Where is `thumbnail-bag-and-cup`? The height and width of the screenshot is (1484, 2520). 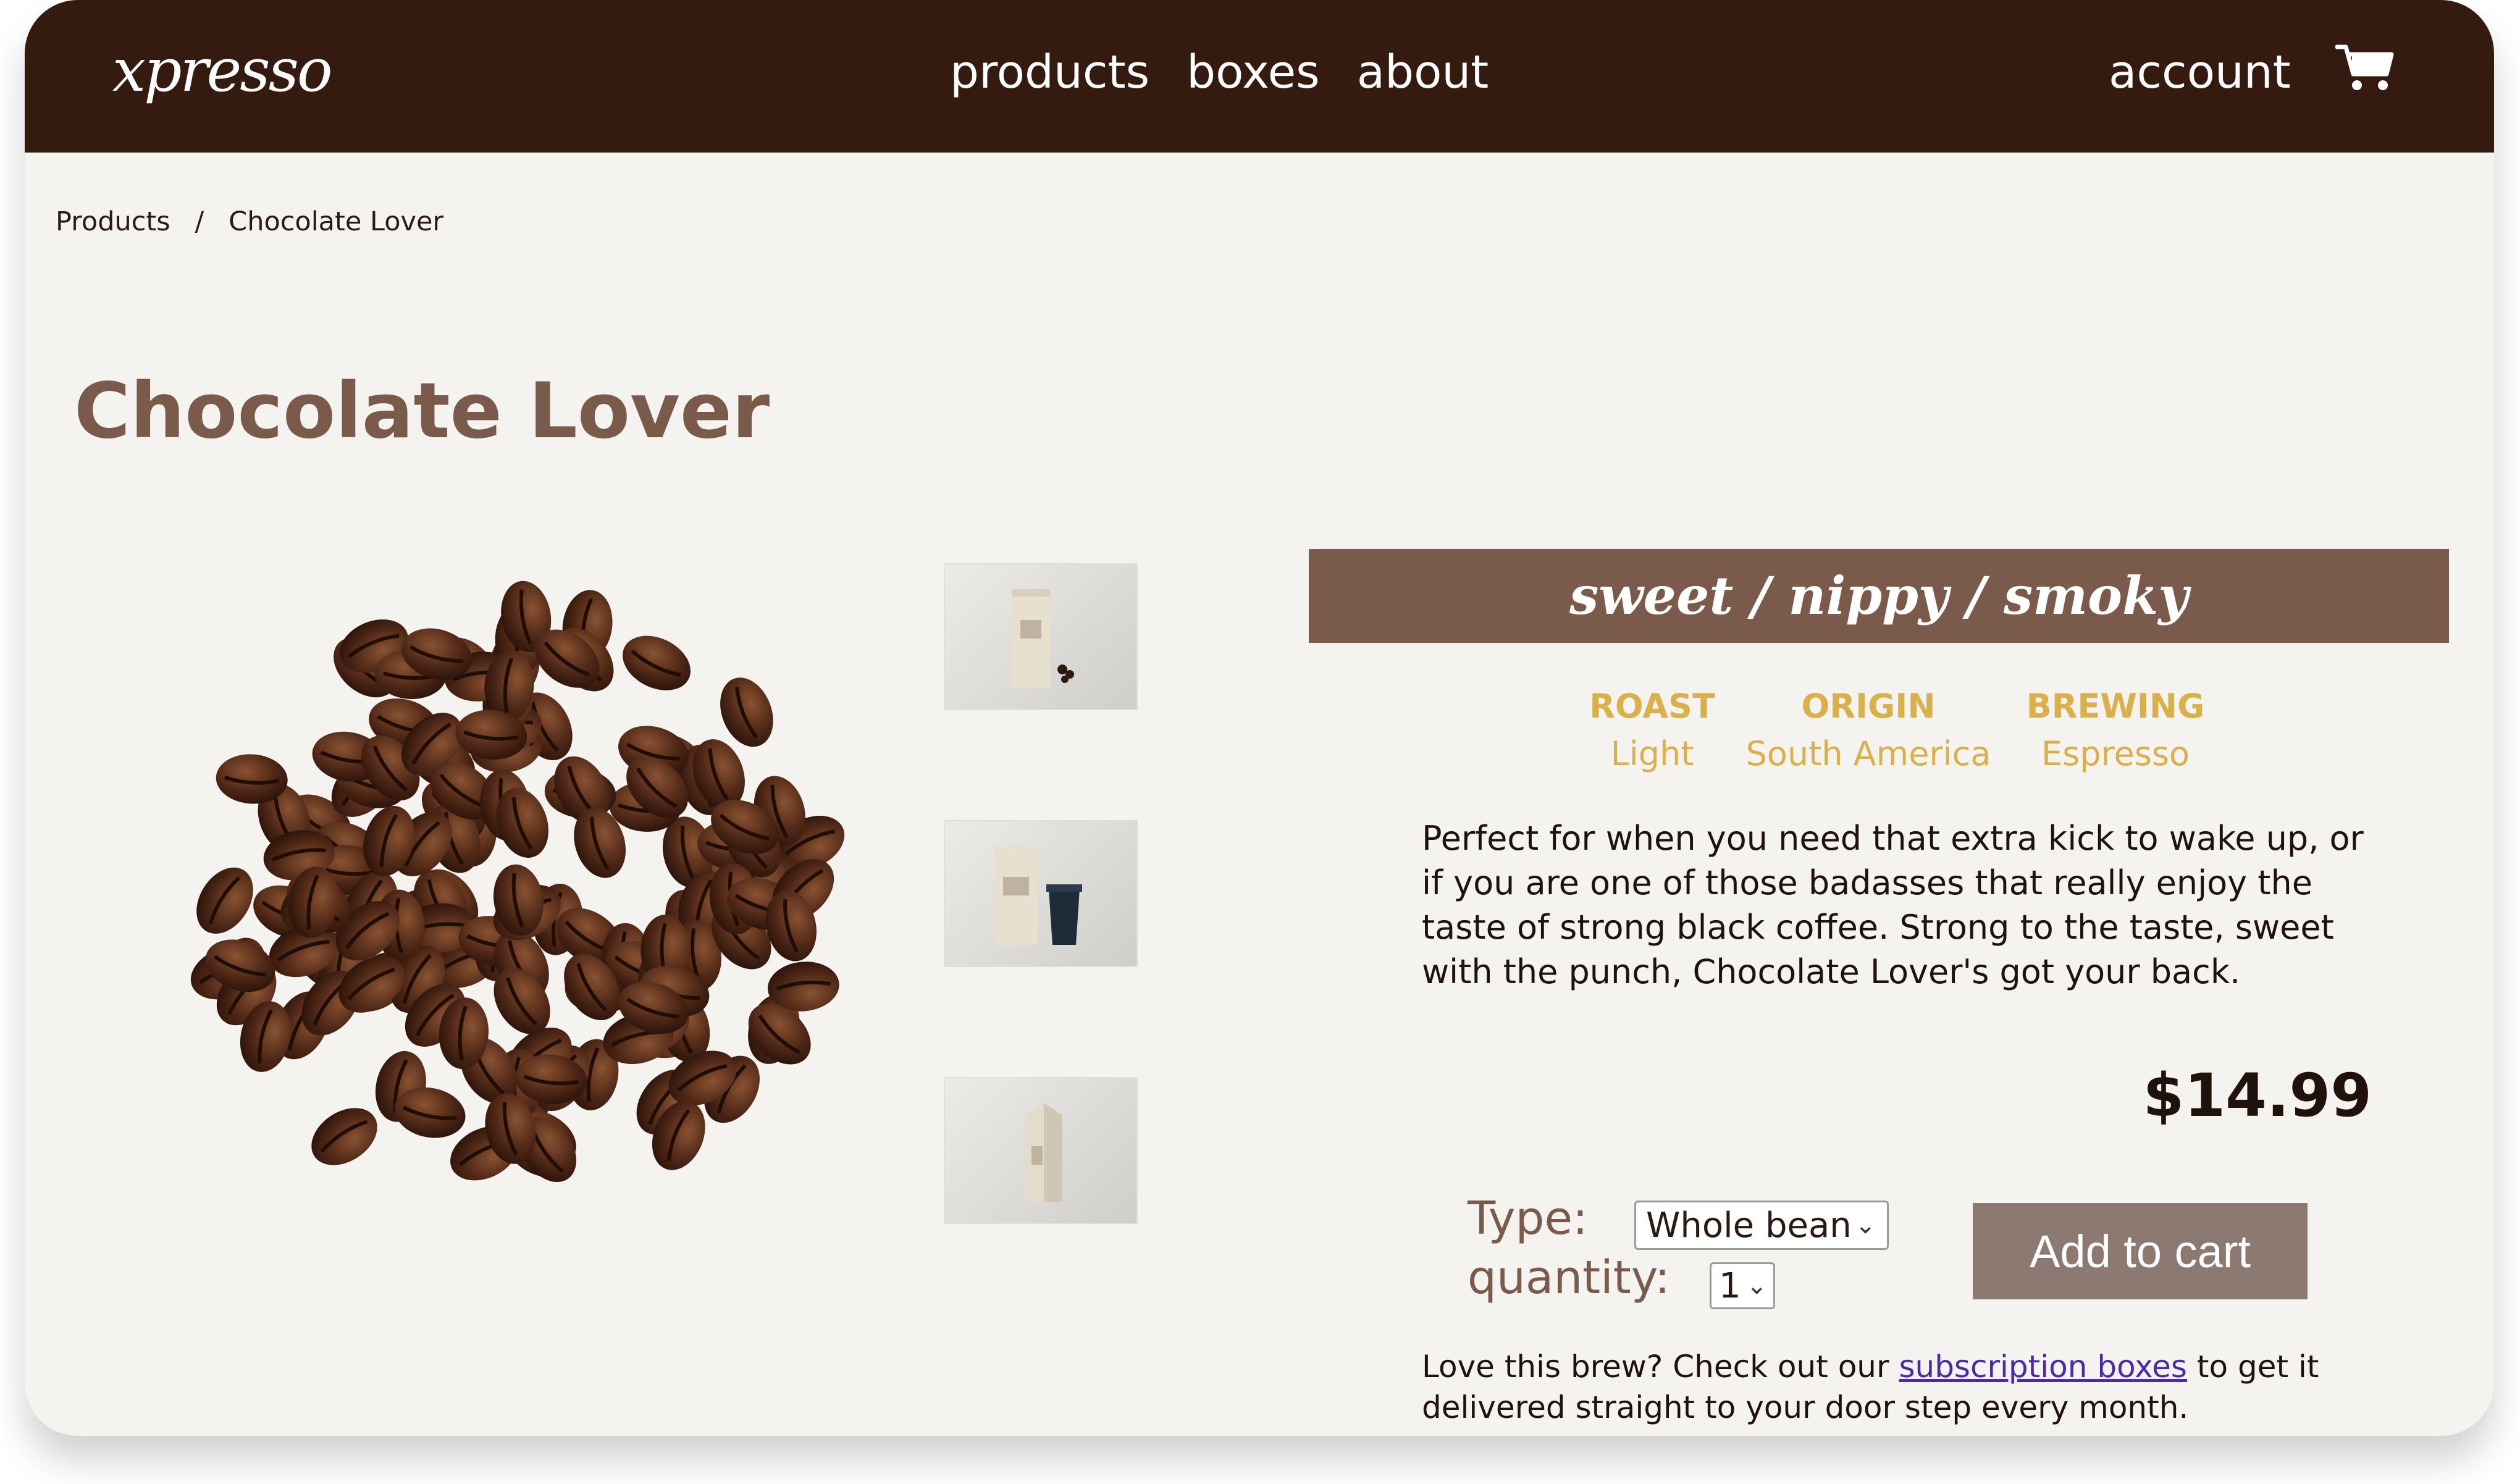
thumbnail-bag-and-cup is located at coordinates (1041, 894).